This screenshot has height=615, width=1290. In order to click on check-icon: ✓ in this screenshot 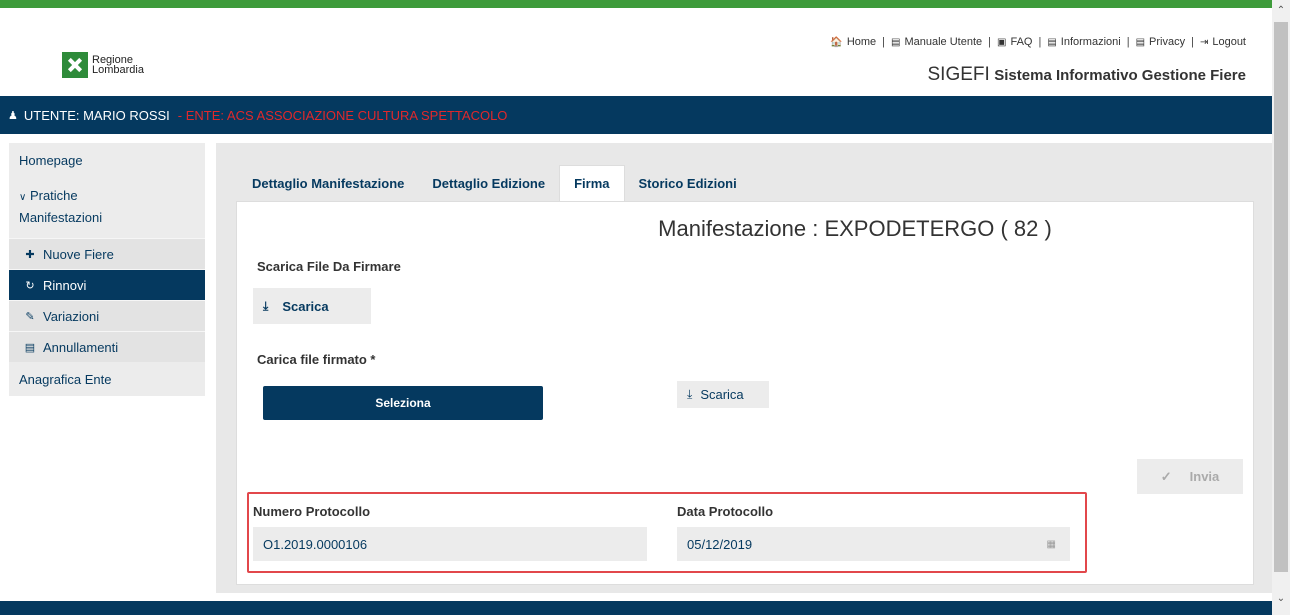, I will do `click(1166, 476)`.